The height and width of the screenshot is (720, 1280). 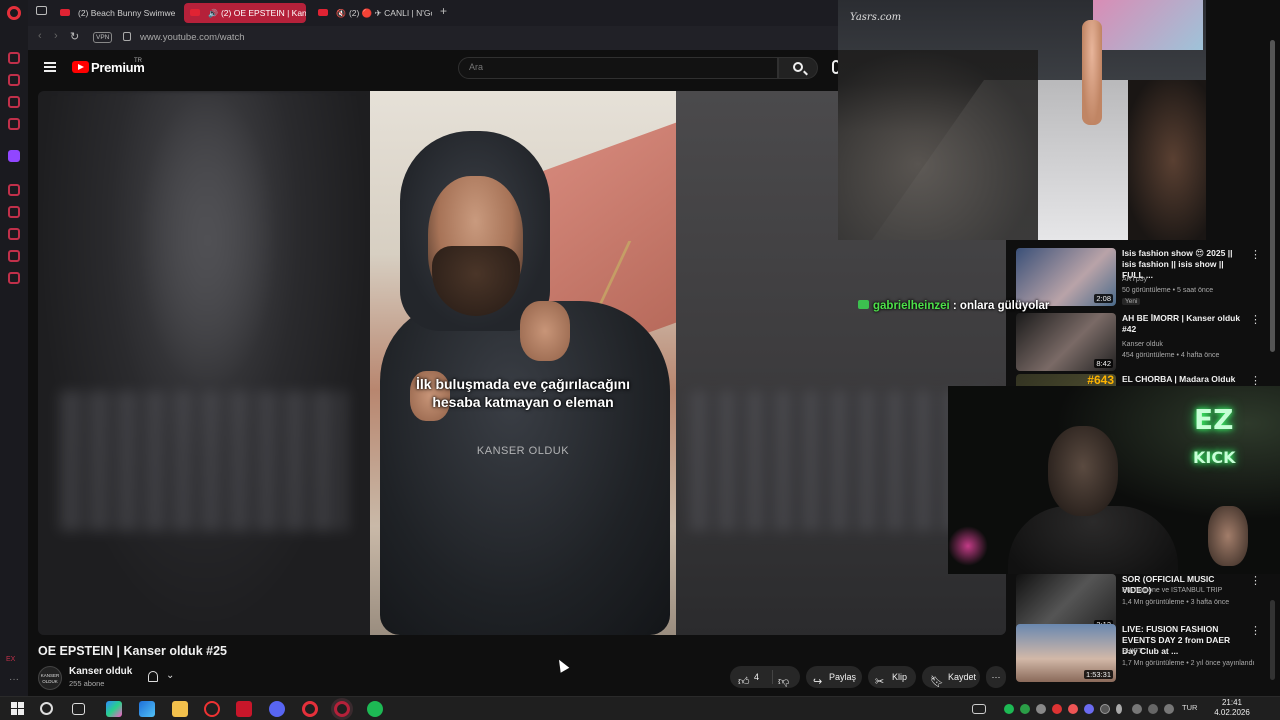 I want to click on lock-icon, so click(x=127, y=36).